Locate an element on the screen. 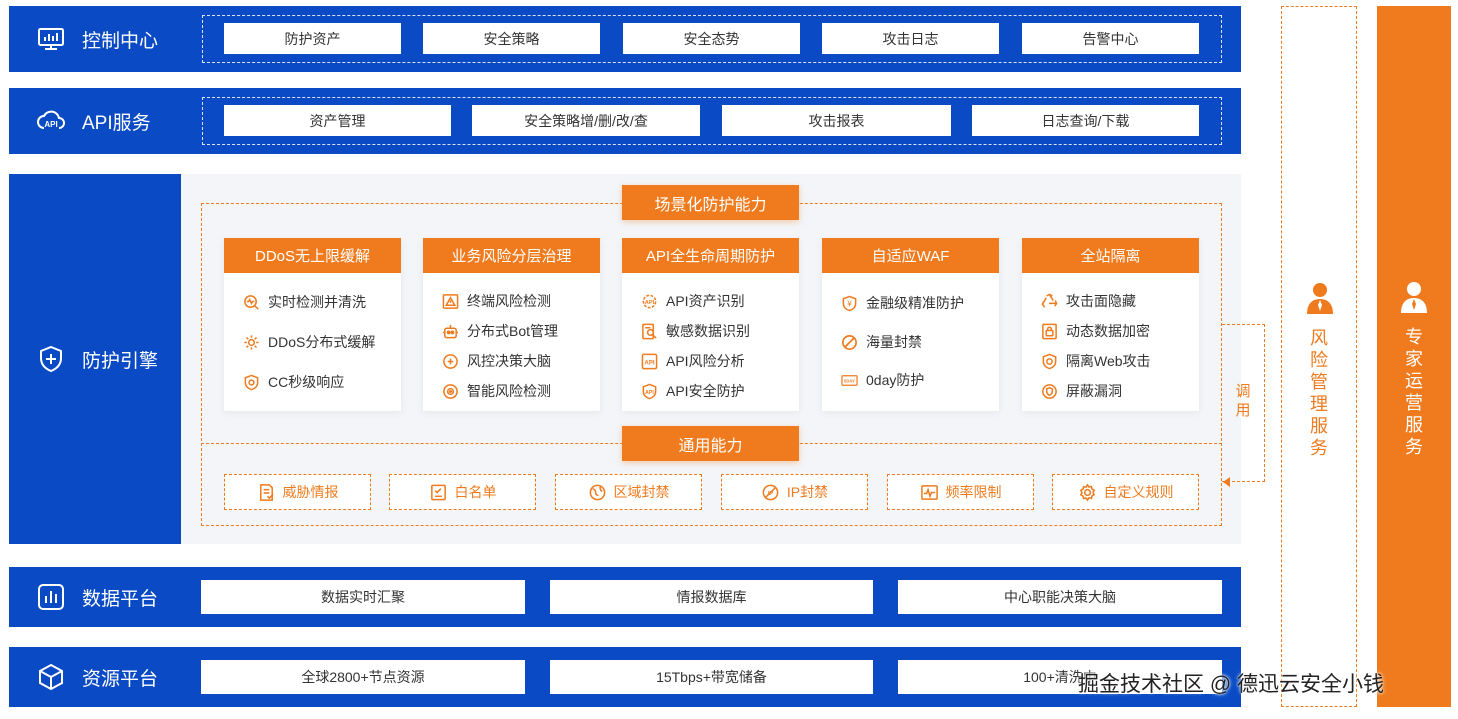 The image size is (1458, 719). checklist-icon is located at coordinates (439, 492).